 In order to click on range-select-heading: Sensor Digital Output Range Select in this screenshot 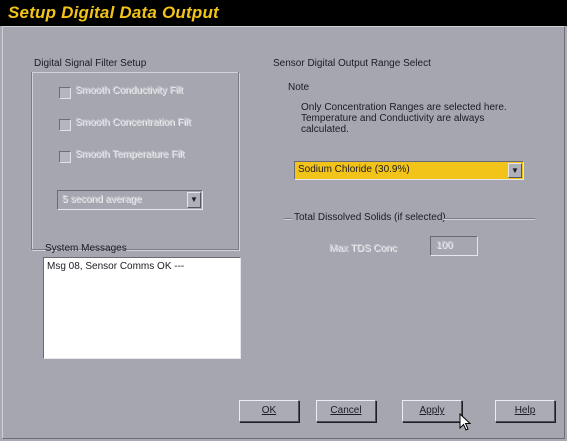, I will do `click(352, 63)`.